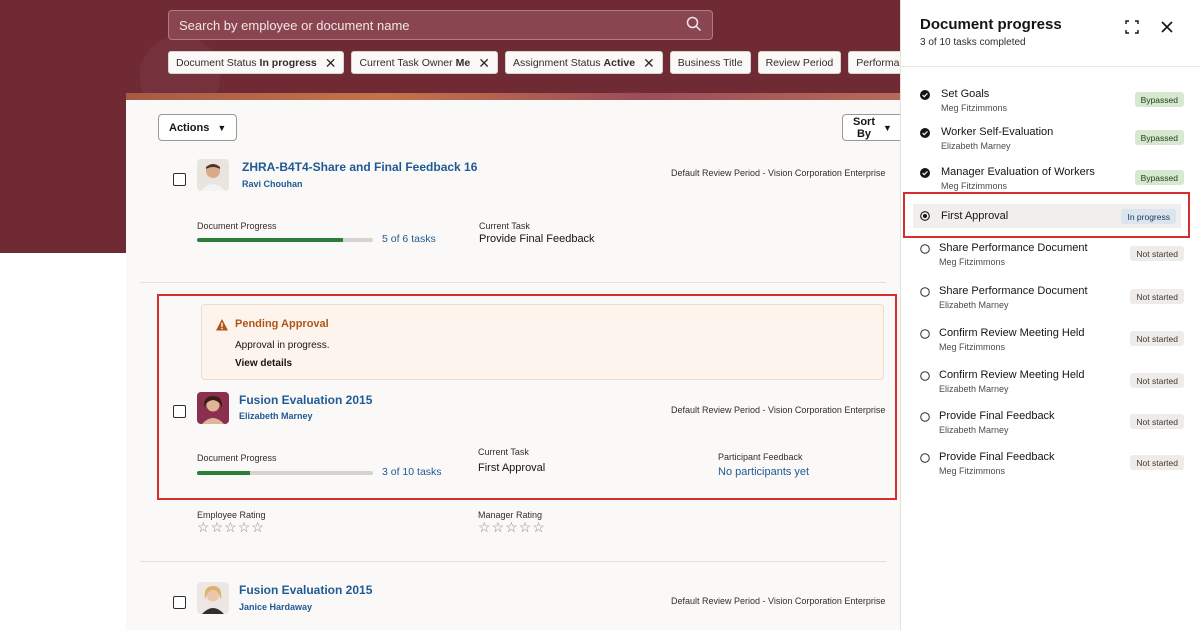  I want to click on manager-rating-stars: ☆ ☆ ☆ ☆ ☆, so click(511, 527).